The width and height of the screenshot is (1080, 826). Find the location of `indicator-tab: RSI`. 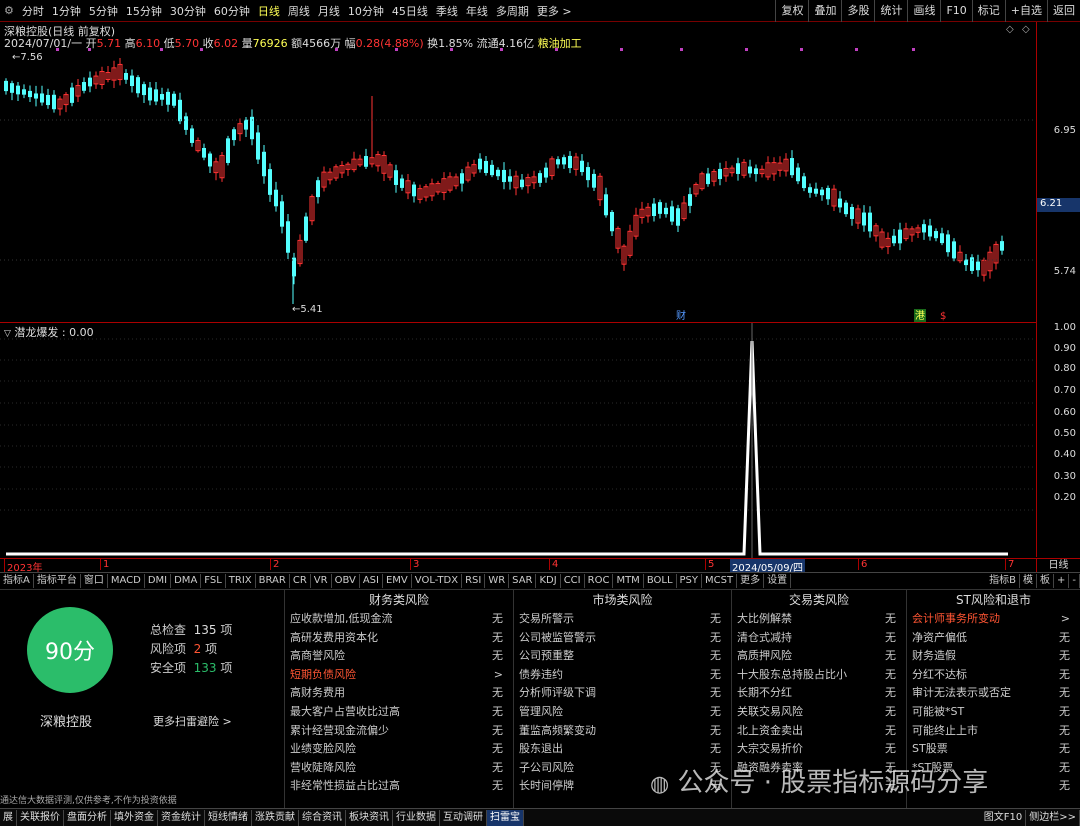

indicator-tab: RSI is located at coordinates (474, 580).